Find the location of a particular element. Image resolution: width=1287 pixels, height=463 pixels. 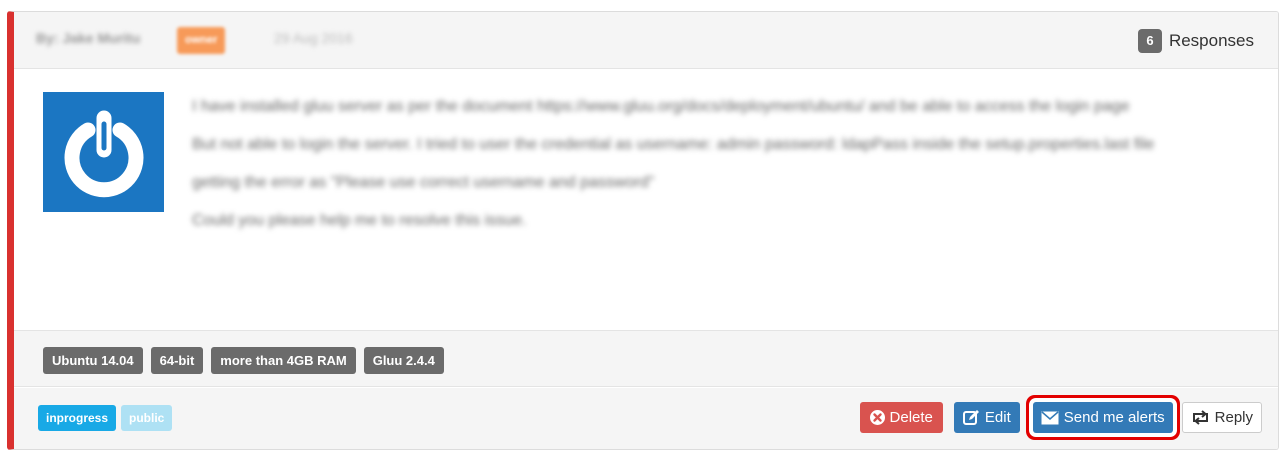

edit-icon is located at coordinates (971, 417).